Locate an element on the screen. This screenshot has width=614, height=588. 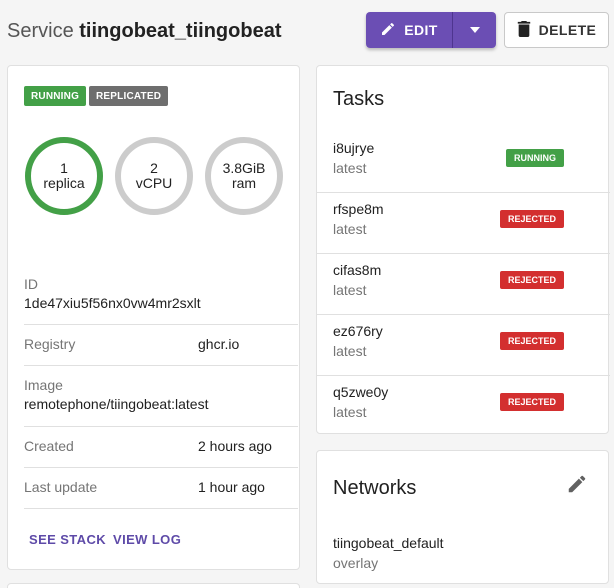
replica-unit: replica is located at coordinates (64, 183).